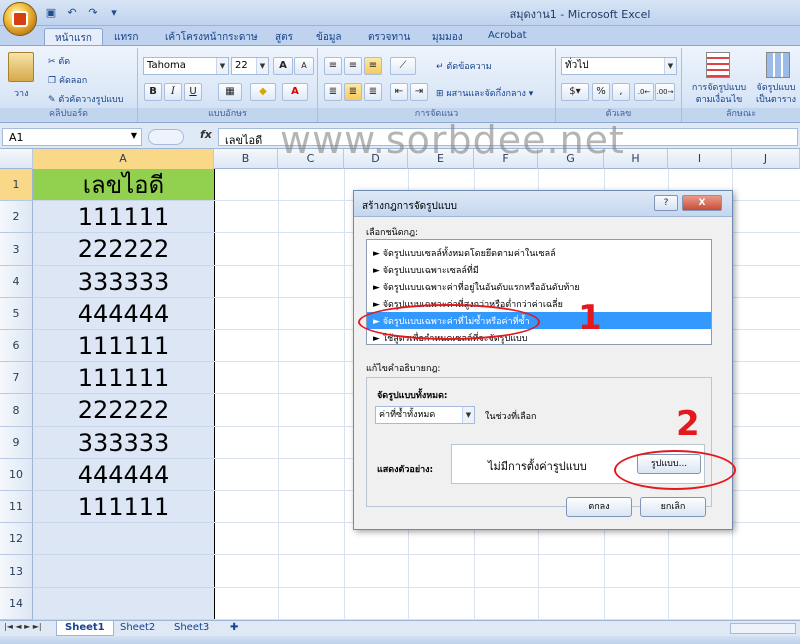 The width and height of the screenshot is (800, 644). Describe the element at coordinates (619, 66) in the screenshot. I see `number-format-combo: ทั่วไป ▼` at that location.